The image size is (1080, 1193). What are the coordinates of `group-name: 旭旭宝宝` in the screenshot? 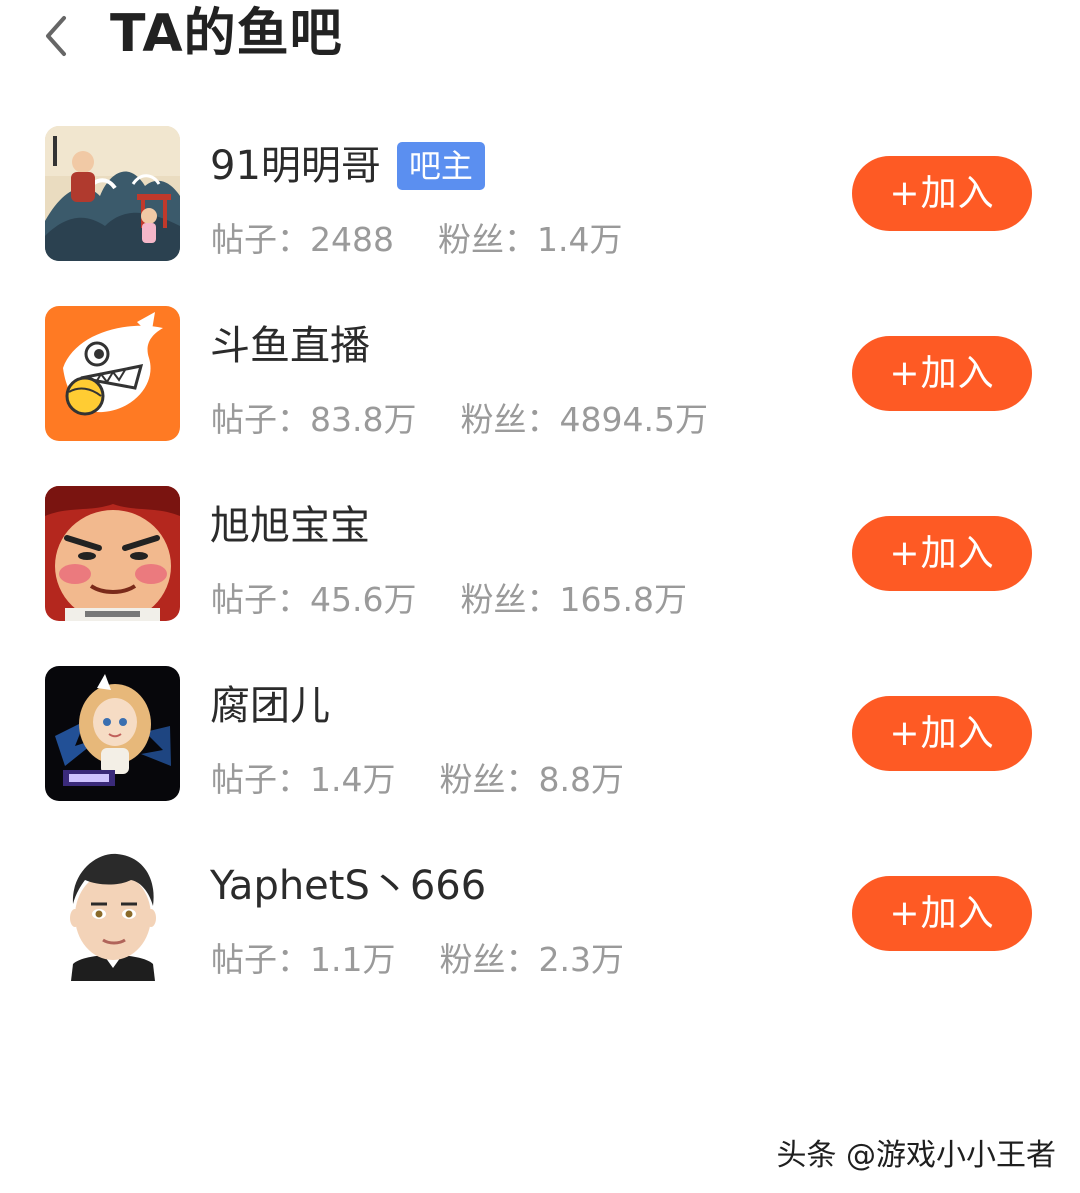 It's located at (290, 526).